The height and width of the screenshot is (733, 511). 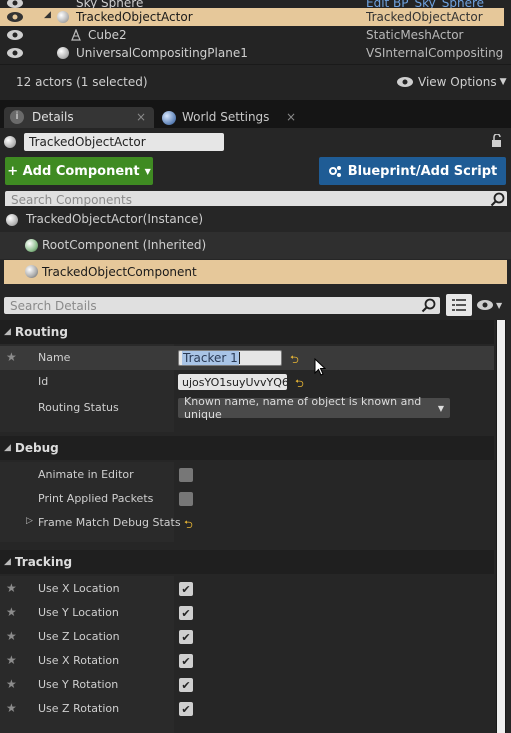 I want to click on property-label: Use Y Location, so click(x=78, y=612).